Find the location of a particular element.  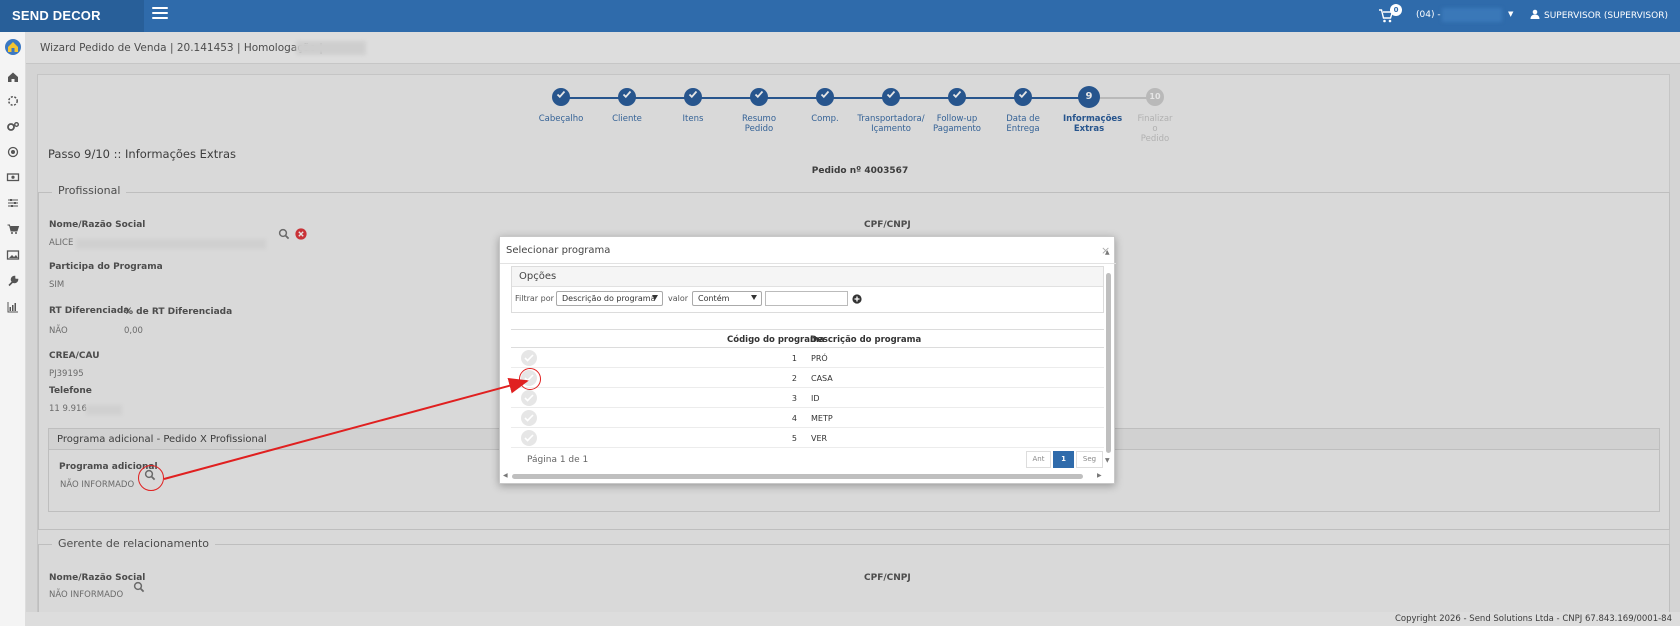

value-label: valor is located at coordinates (678, 298).